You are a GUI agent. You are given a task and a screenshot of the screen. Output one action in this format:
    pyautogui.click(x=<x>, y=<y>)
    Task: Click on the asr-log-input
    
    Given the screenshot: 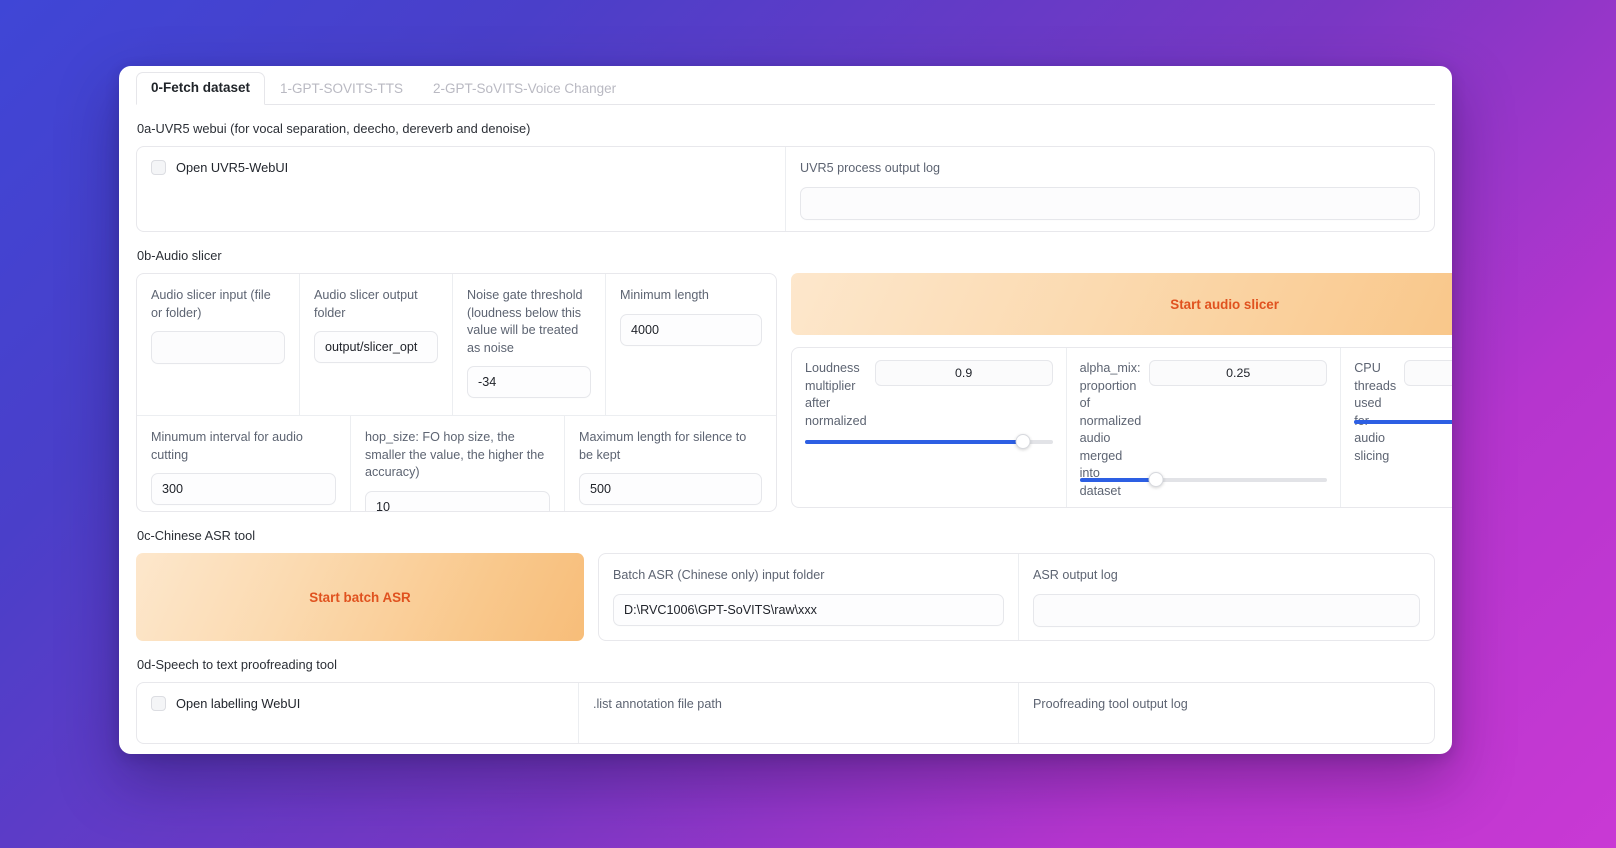 What is the action you would take?
    pyautogui.click(x=1226, y=610)
    